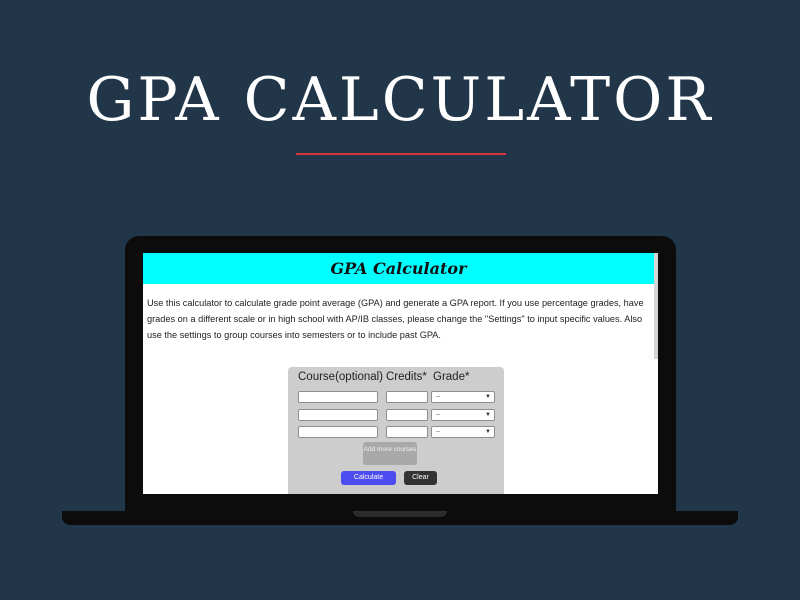 The width and height of the screenshot is (800, 600). Describe the element at coordinates (401, 154) in the screenshot. I see `hero-divider` at that location.